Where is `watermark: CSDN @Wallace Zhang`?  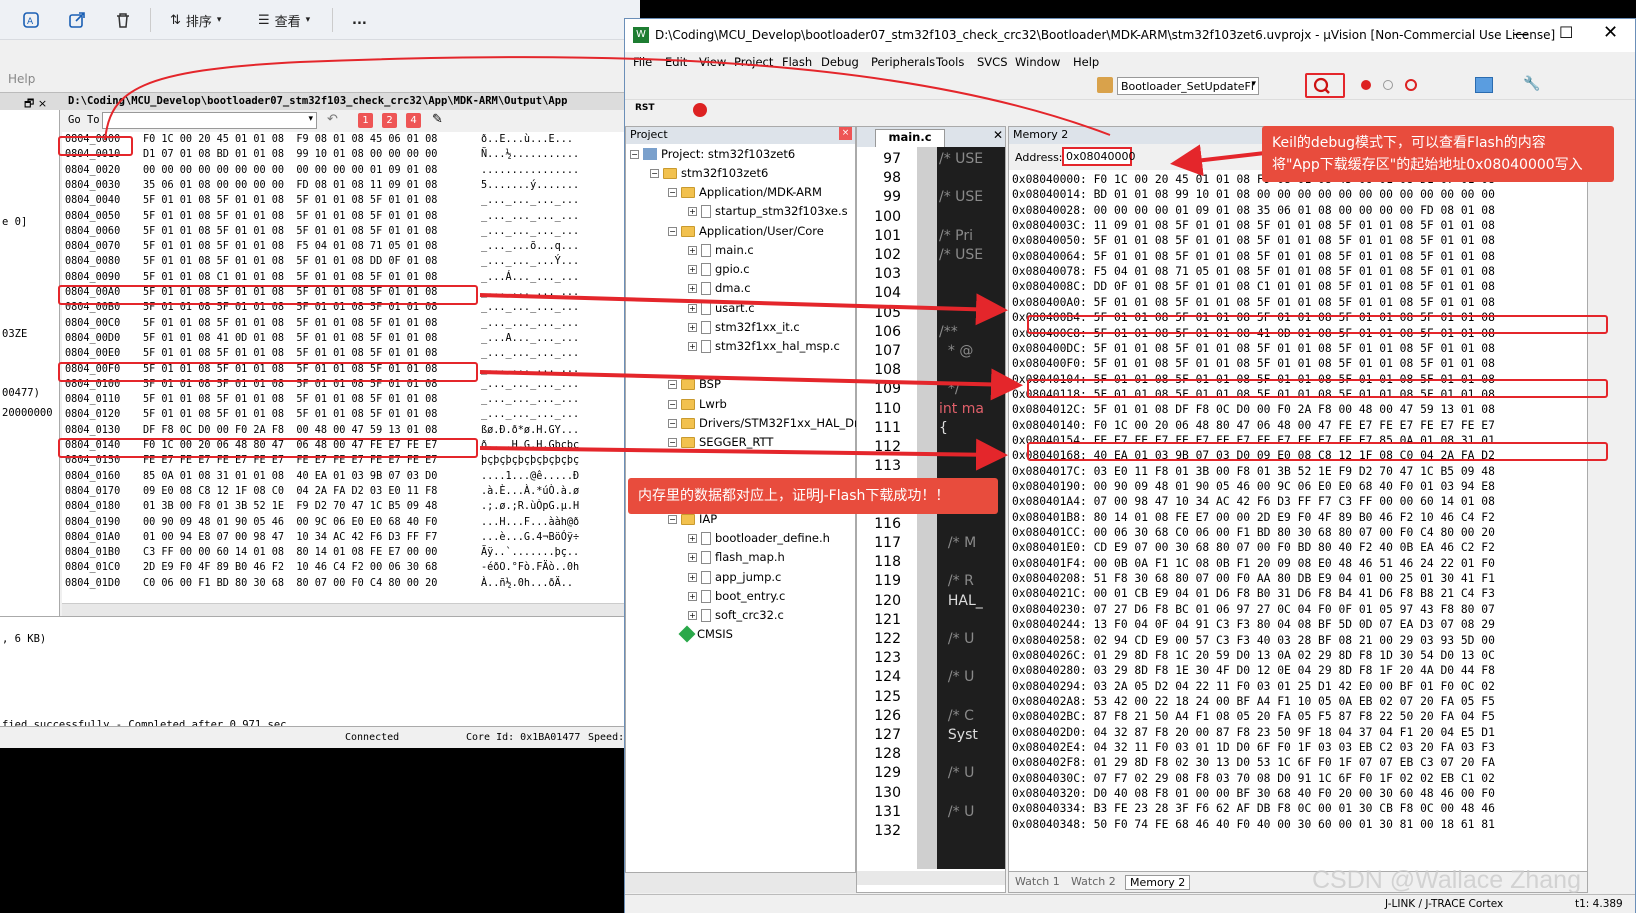 watermark: CSDN @Wallace Zhang is located at coordinates (1446, 880).